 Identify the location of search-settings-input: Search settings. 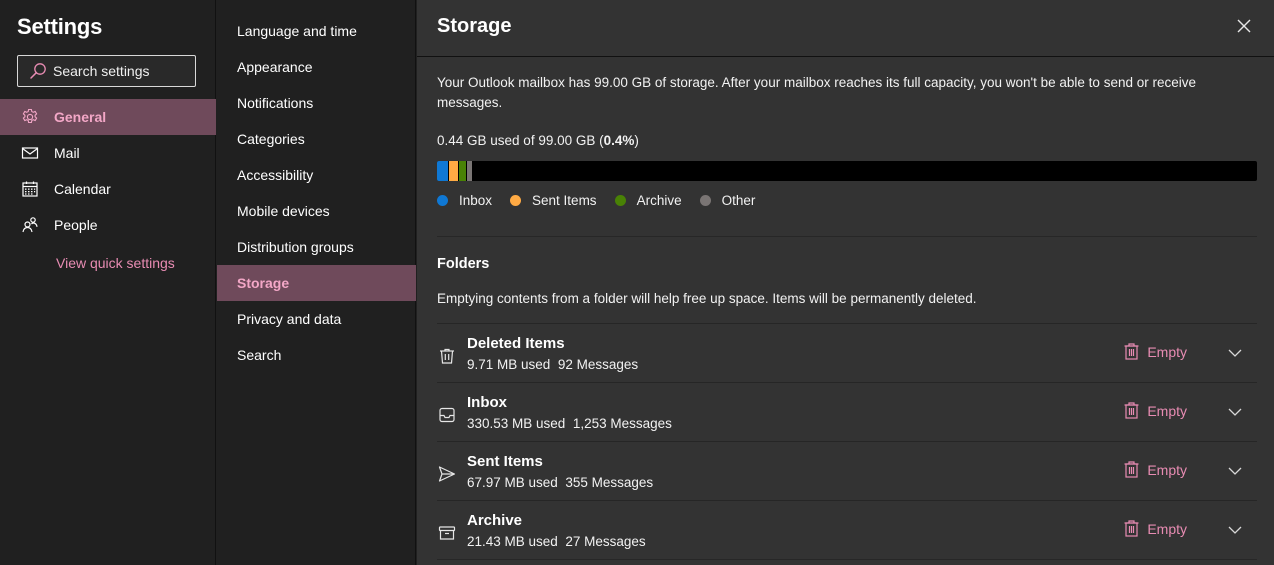
(106, 71).